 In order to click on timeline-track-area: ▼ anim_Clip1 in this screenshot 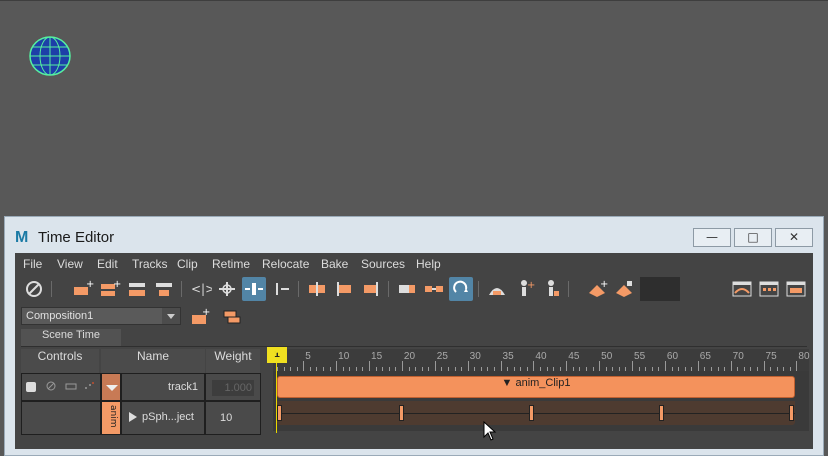, I will do `click(541, 401)`.